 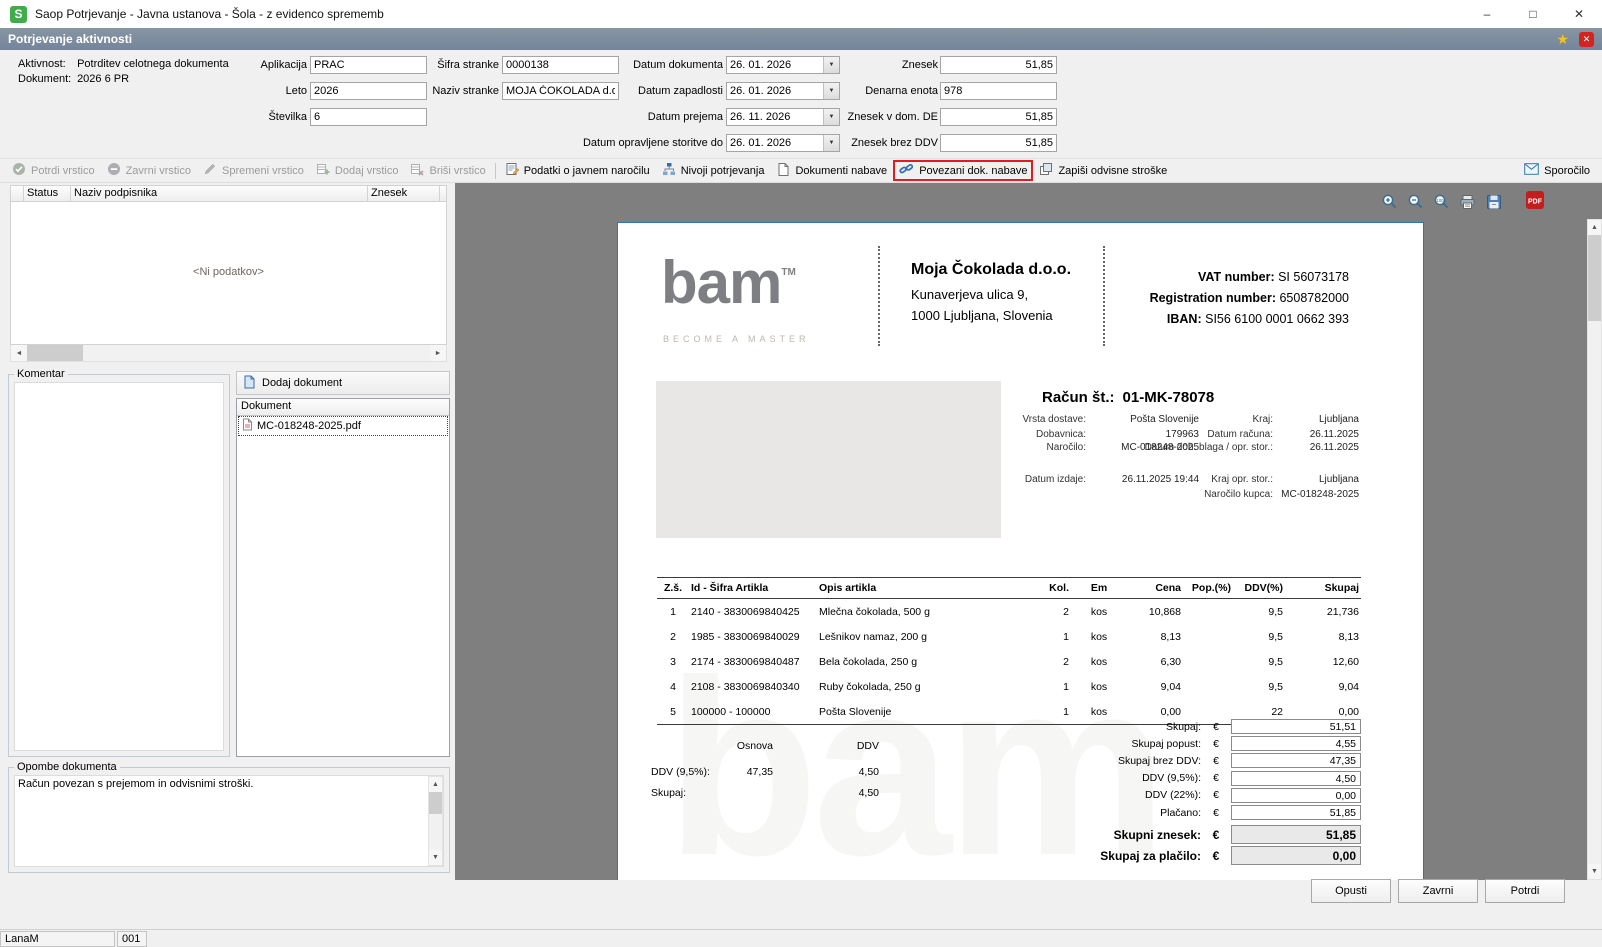 What do you see at coordinates (67, 767) in the screenshot?
I see `notes-label: Opombe dokumenta` at bounding box center [67, 767].